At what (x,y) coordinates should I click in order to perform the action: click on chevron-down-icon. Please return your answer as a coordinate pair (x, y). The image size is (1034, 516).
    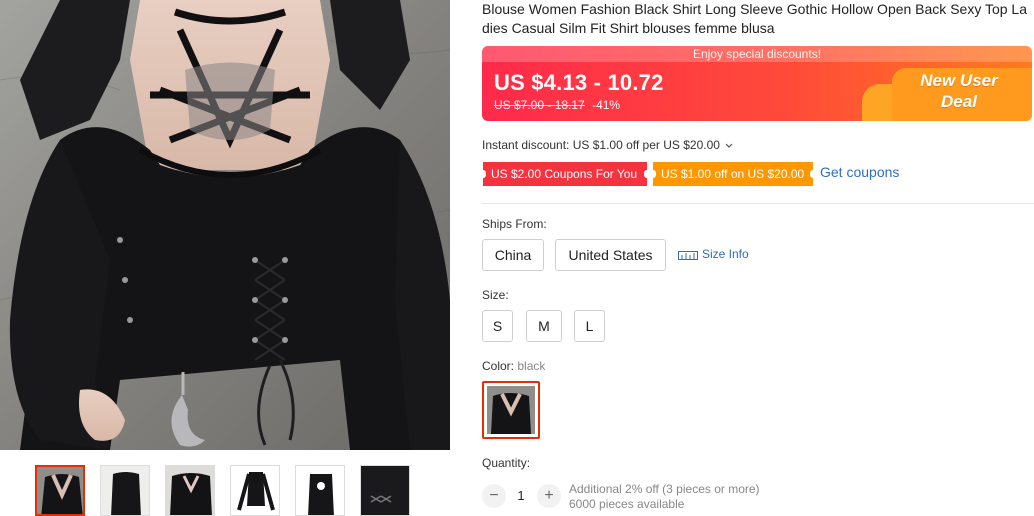
    Looking at the image, I should click on (729, 145).